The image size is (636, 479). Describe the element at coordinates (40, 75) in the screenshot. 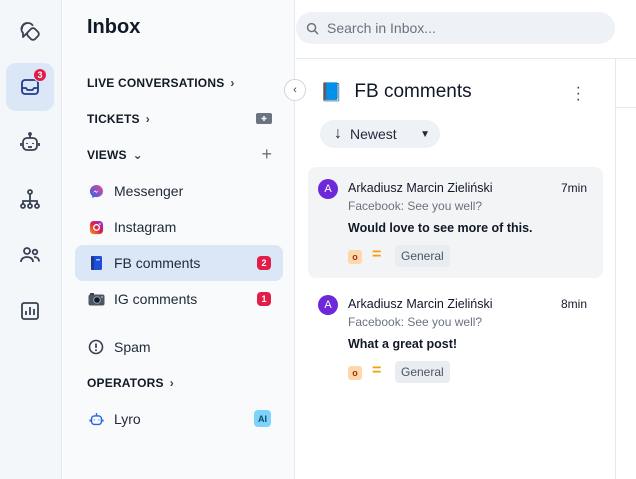

I see `inbox-badge: 3` at that location.